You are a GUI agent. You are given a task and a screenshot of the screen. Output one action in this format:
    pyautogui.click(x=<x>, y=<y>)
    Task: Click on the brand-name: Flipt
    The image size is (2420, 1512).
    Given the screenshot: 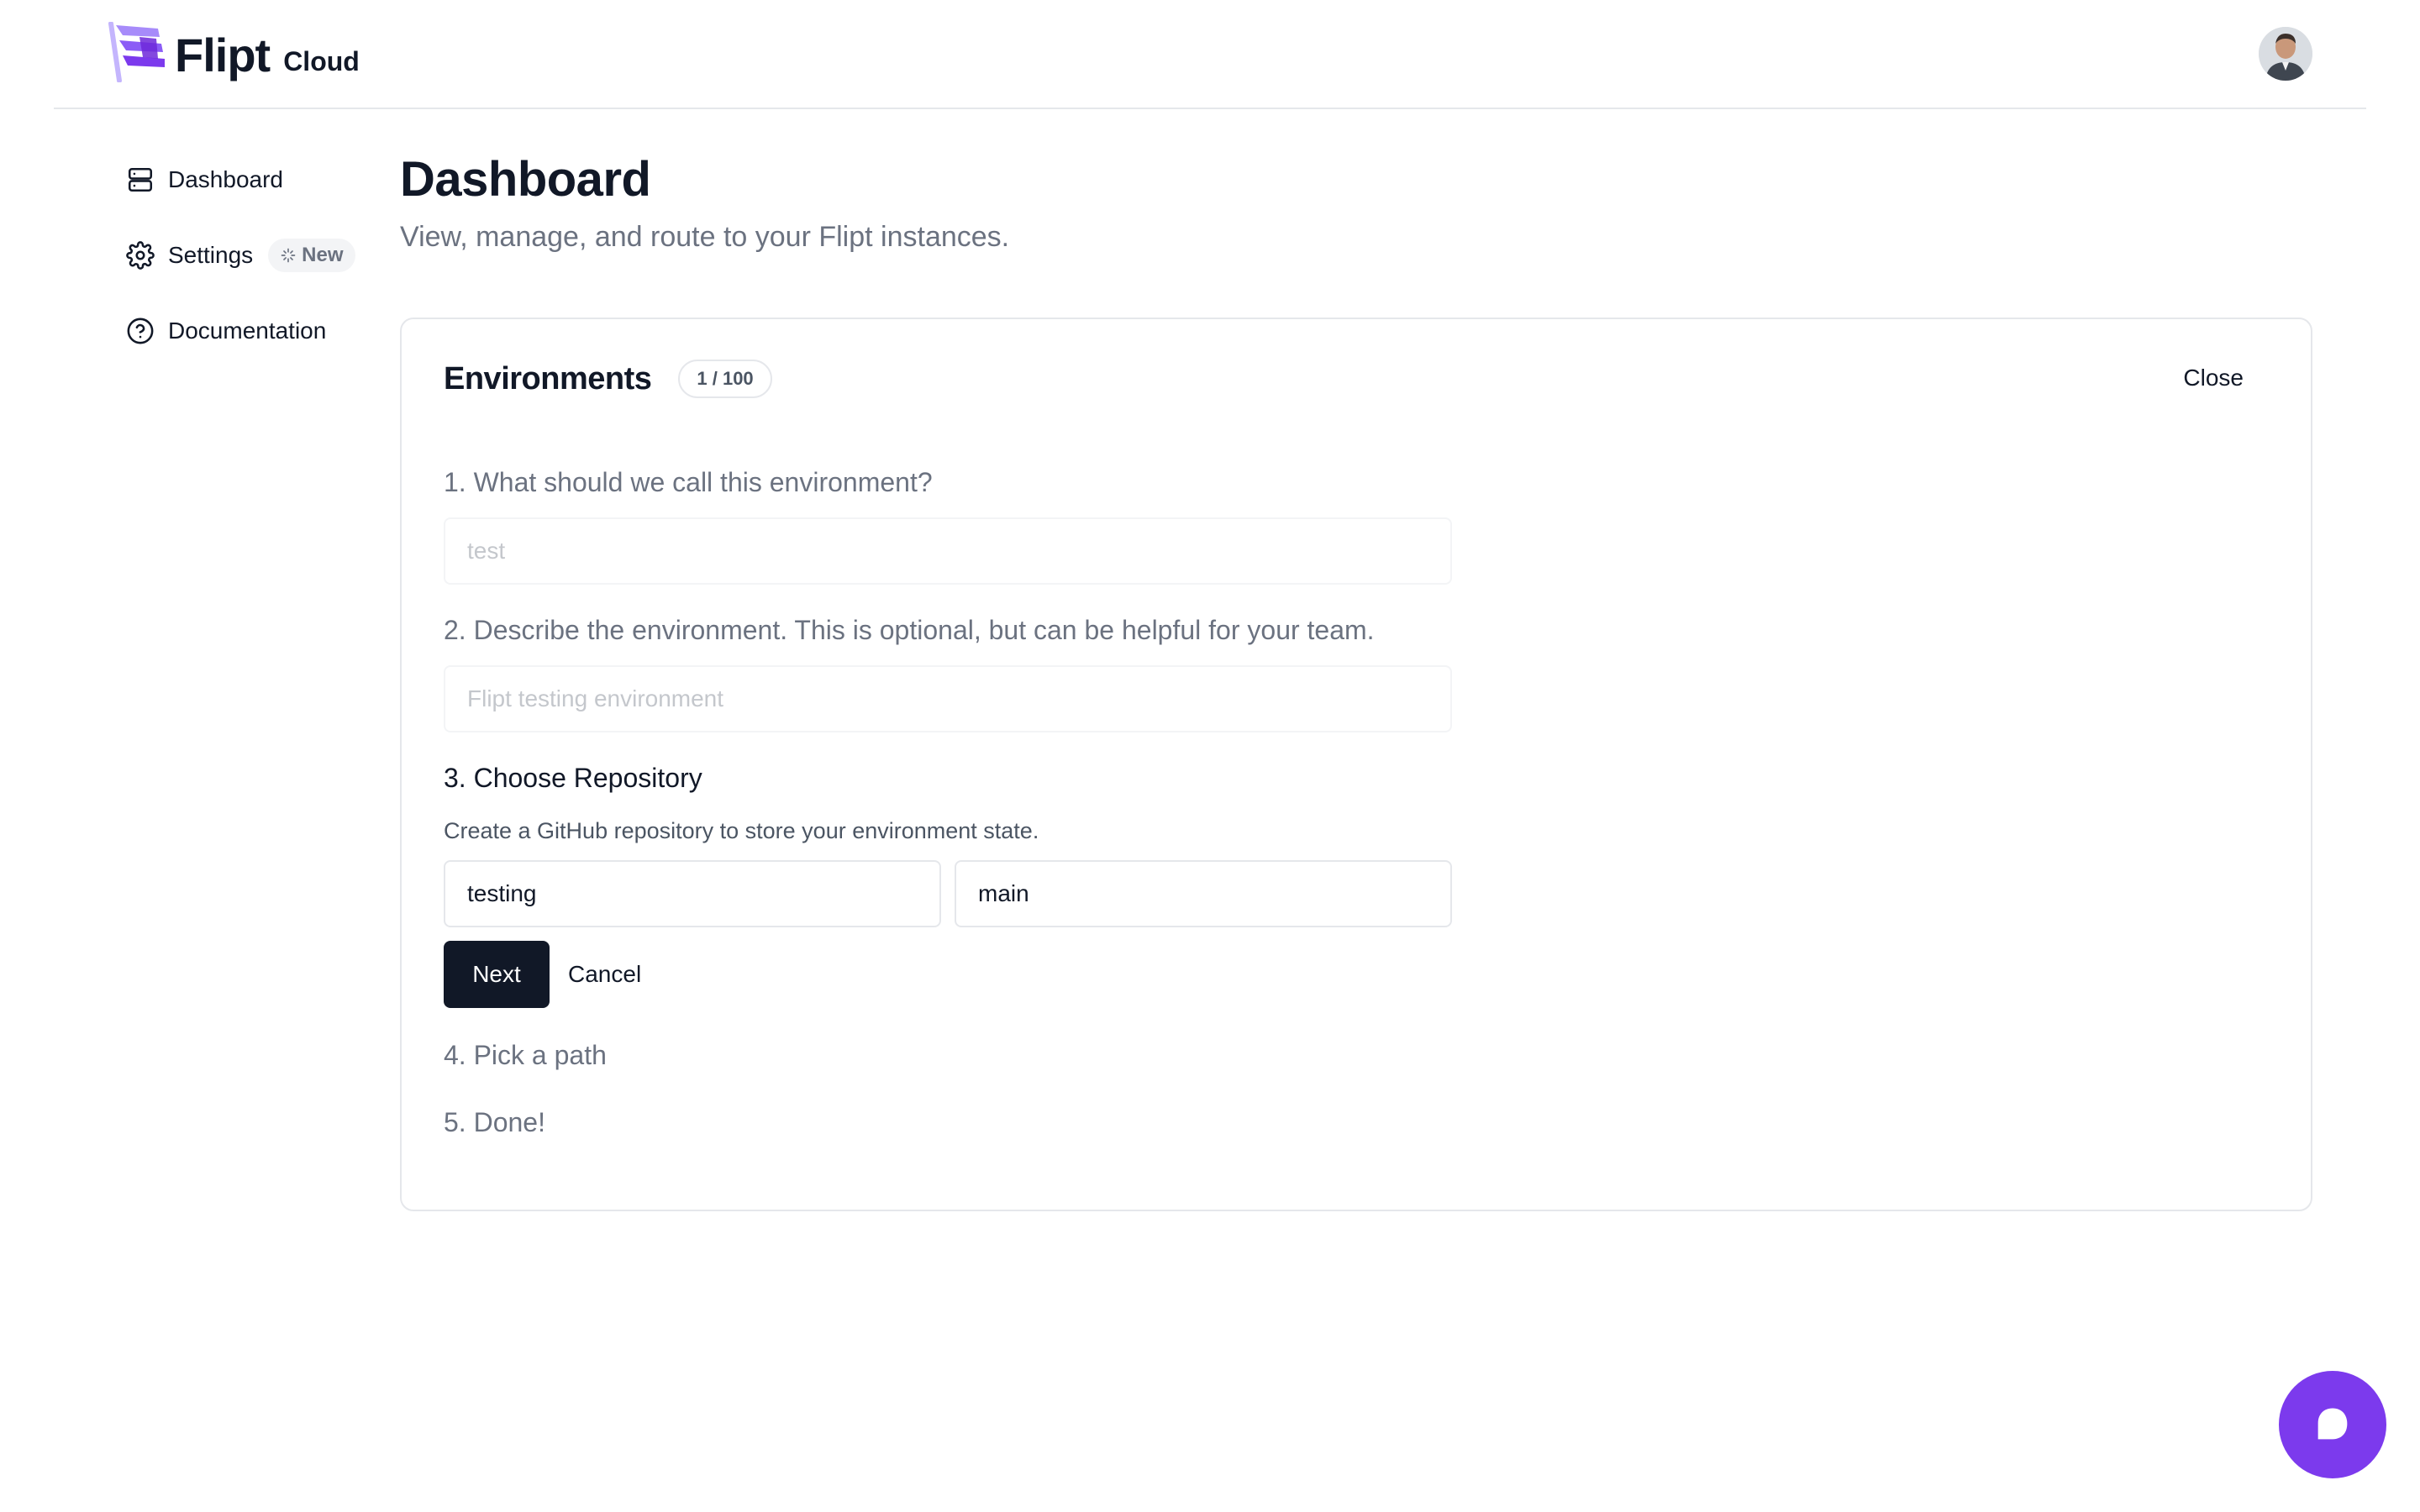 What is the action you would take?
    pyautogui.click(x=223, y=55)
    